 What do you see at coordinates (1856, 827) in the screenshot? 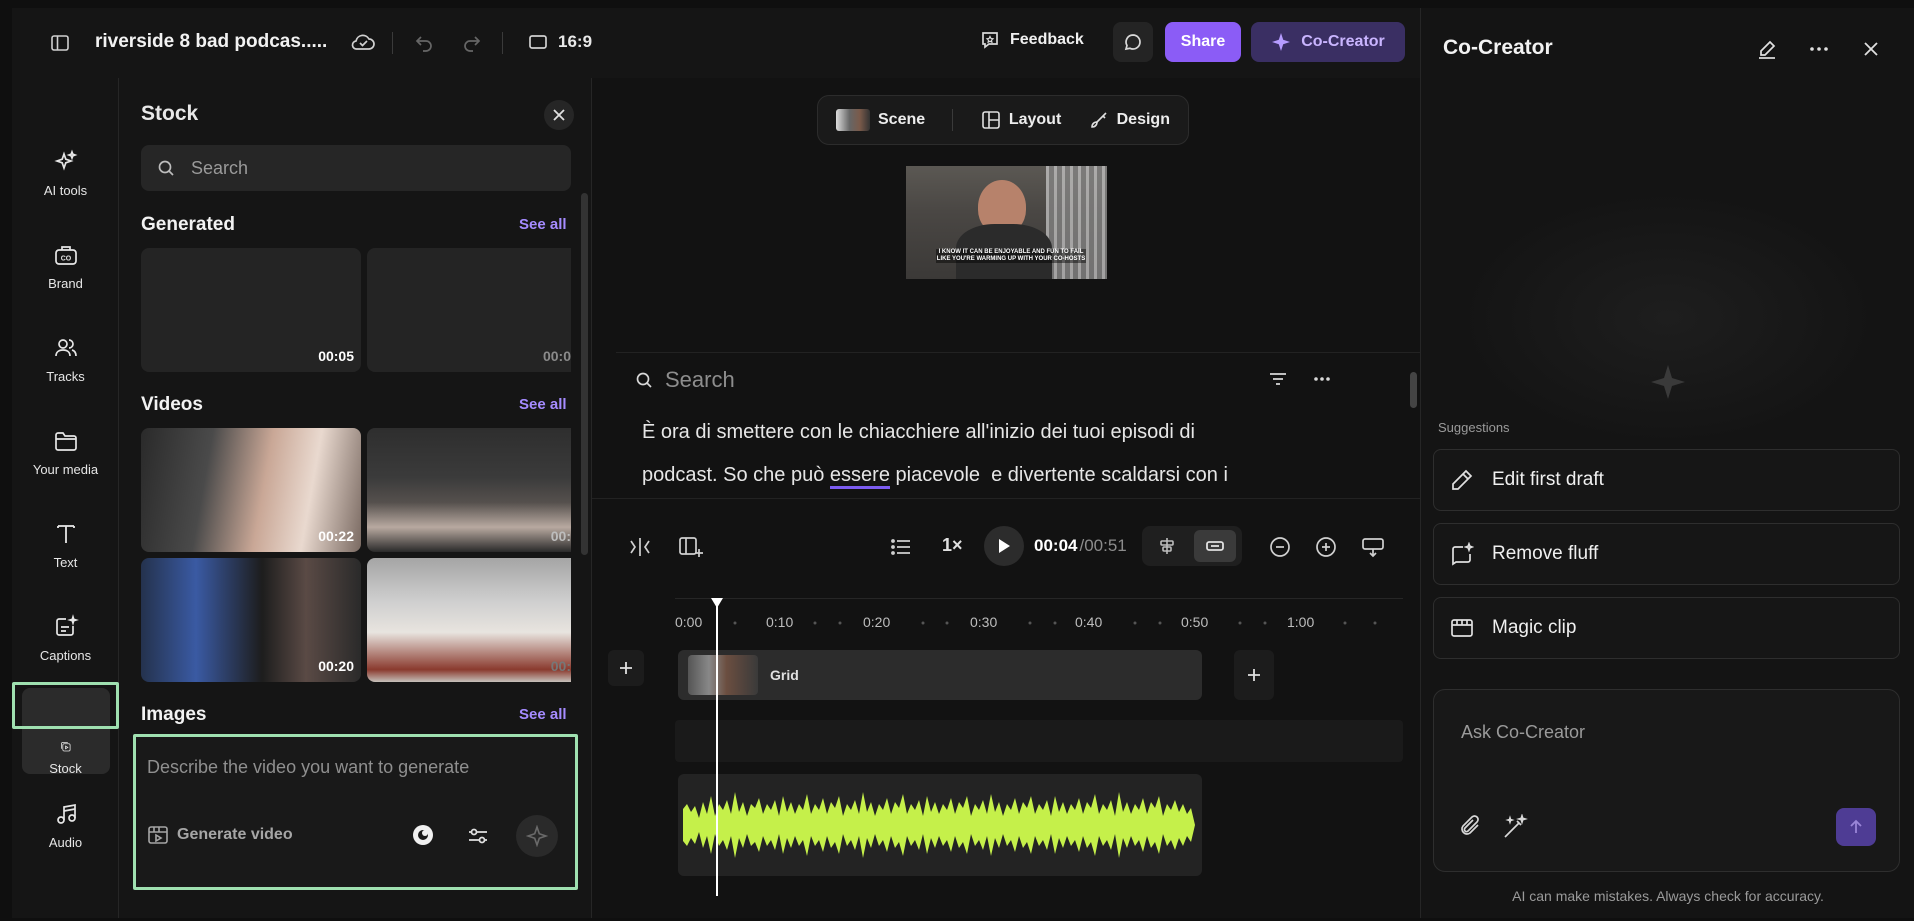
I see `send-button` at bounding box center [1856, 827].